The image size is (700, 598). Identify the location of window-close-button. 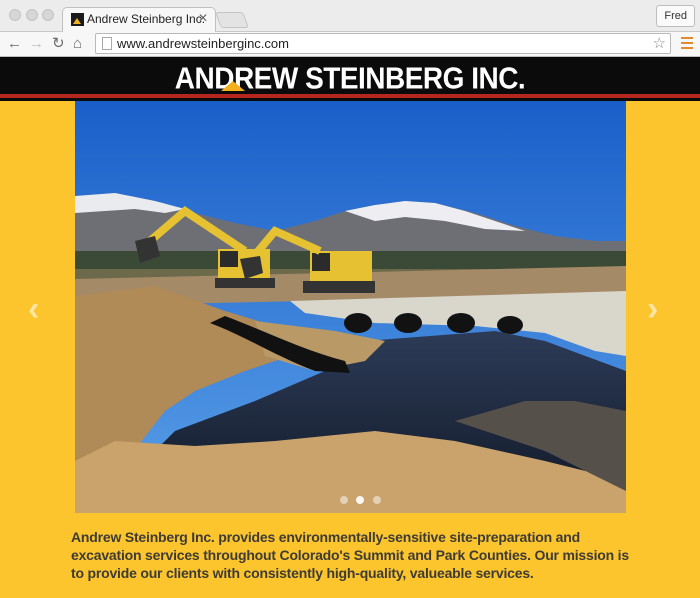
(15, 15).